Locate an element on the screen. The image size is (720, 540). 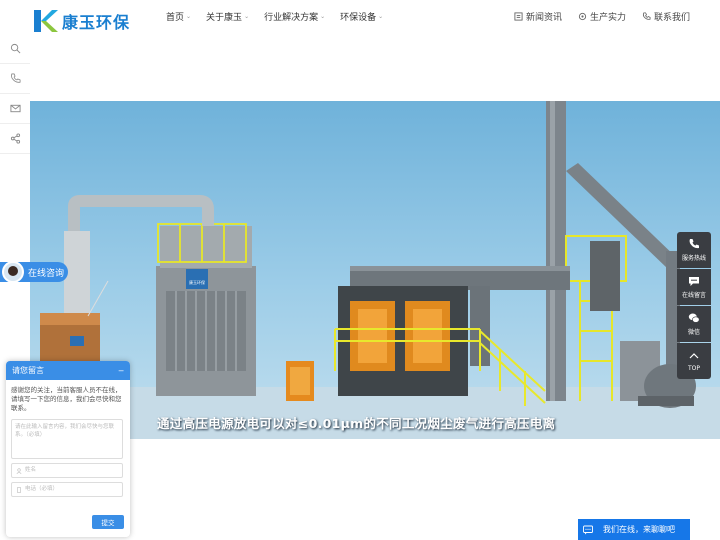
online-message-button: 在线留言 is located at coordinates (694, 287).